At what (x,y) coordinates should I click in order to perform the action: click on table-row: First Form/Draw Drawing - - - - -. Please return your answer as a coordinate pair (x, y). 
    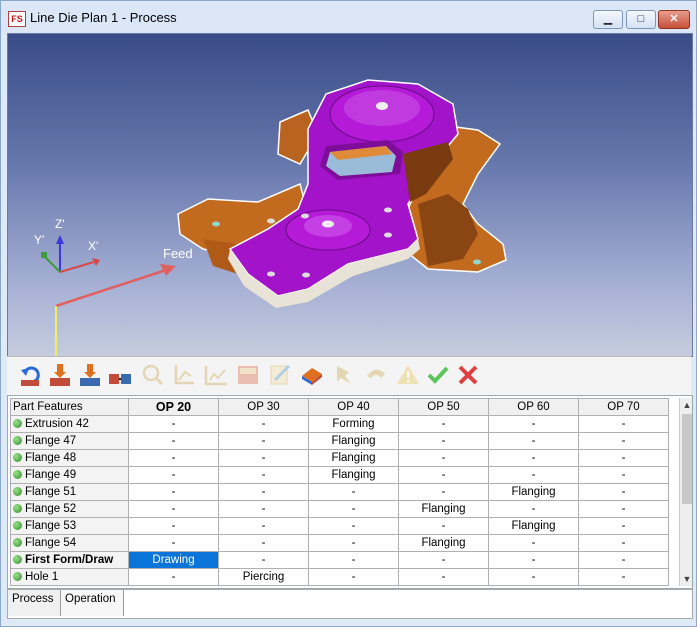
    Looking at the image, I should click on (339, 560).